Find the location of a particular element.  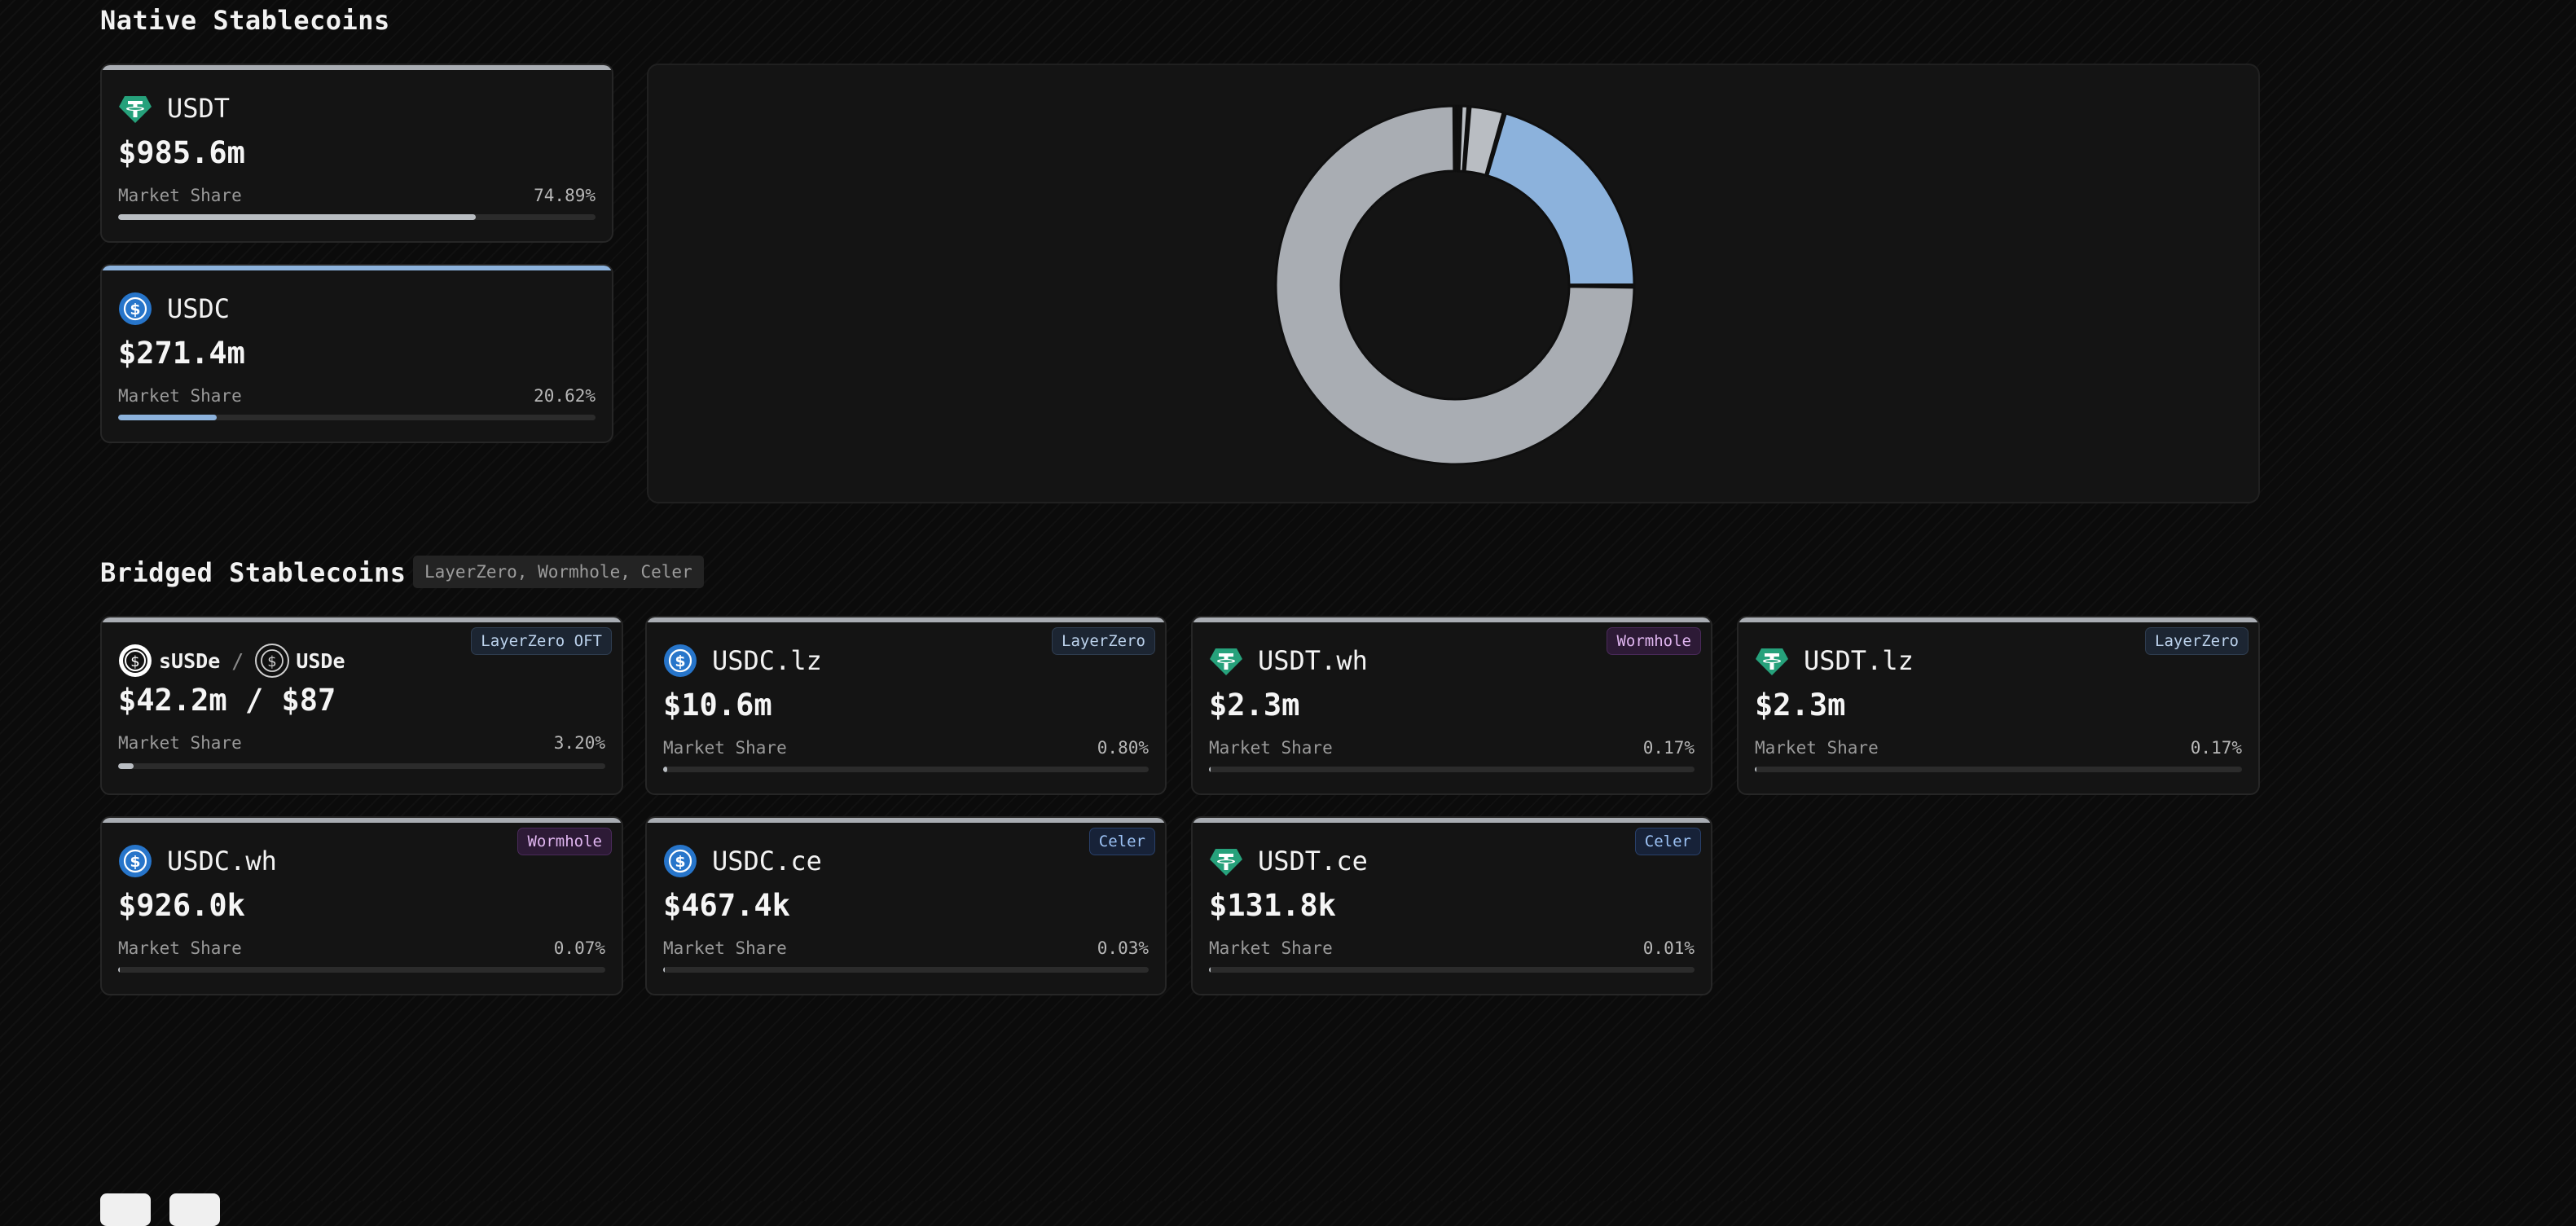

coin-name: USDe is located at coordinates (320, 660).